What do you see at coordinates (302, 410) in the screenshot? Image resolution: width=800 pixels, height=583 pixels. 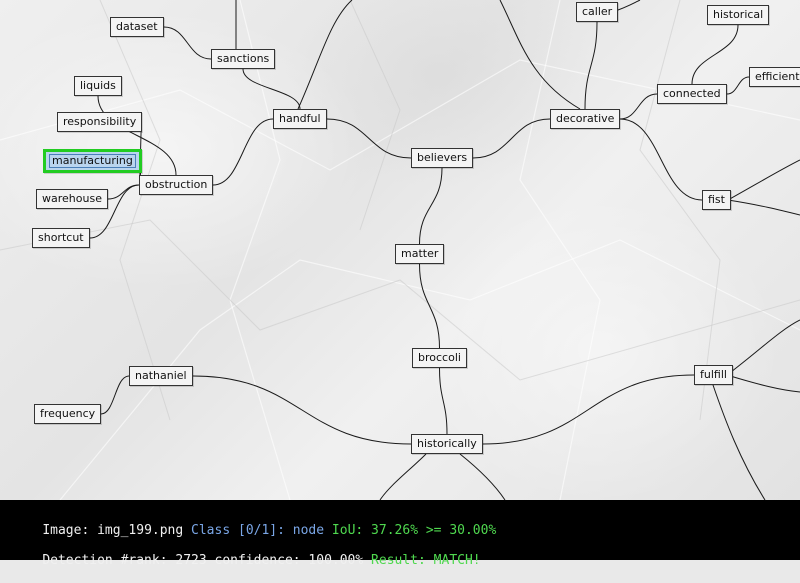 I see `edge-nathaniel-historically` at bounding box center [302, 410].